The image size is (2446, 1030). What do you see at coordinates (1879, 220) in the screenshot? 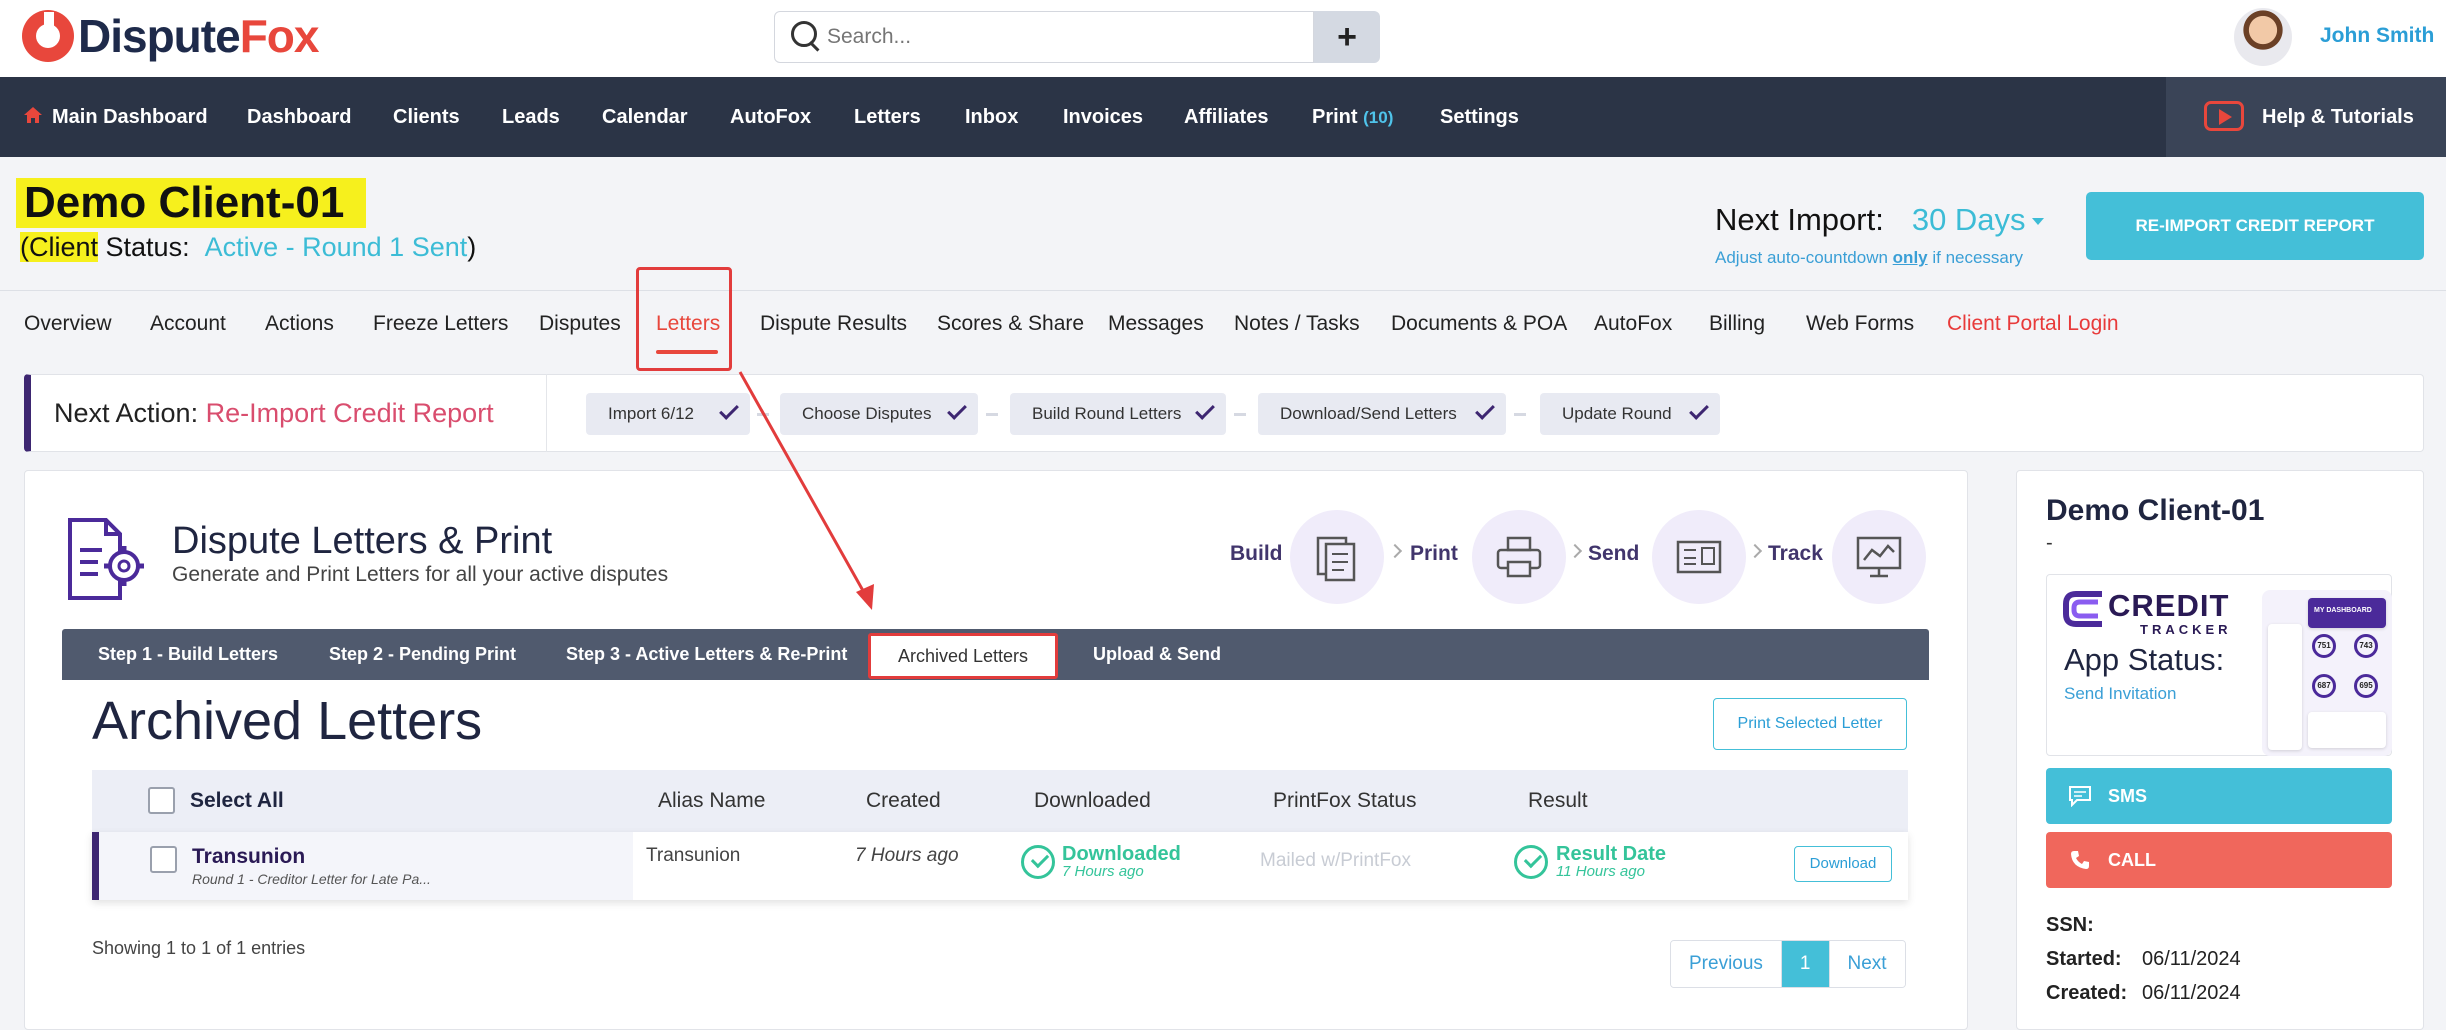
I see `next-import: Next Import: 30 Days` at bounding box center [1879, 220].